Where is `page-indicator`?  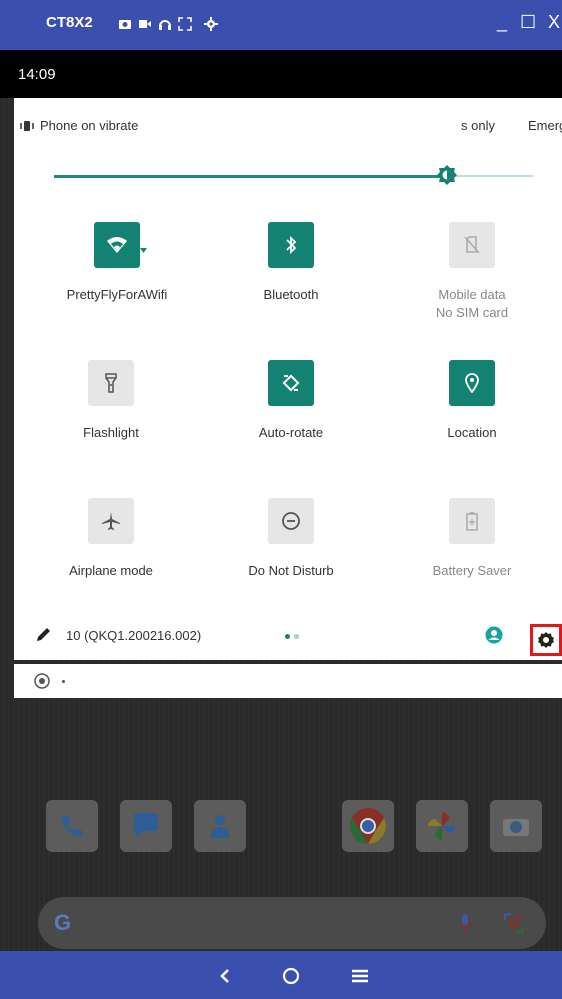
page-indicator is located at coordinates (292, 636).